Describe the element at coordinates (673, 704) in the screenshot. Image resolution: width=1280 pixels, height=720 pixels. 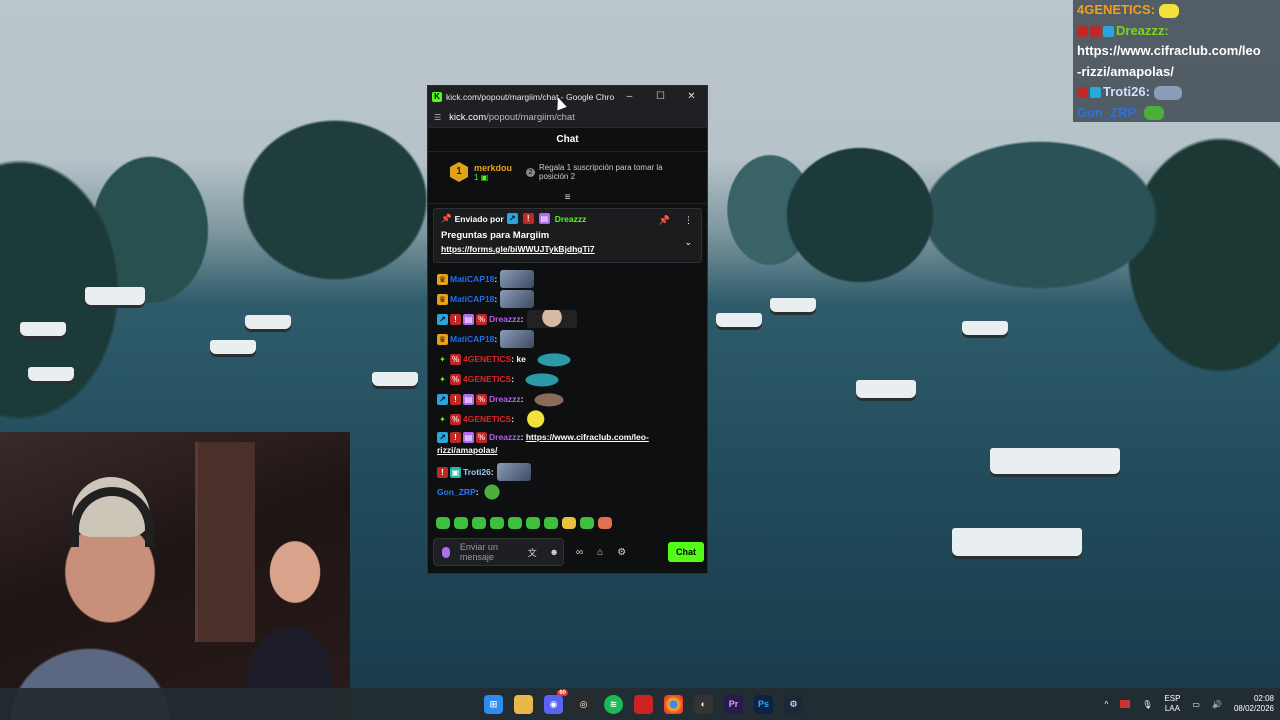
I see `chrome-icon` at that location.